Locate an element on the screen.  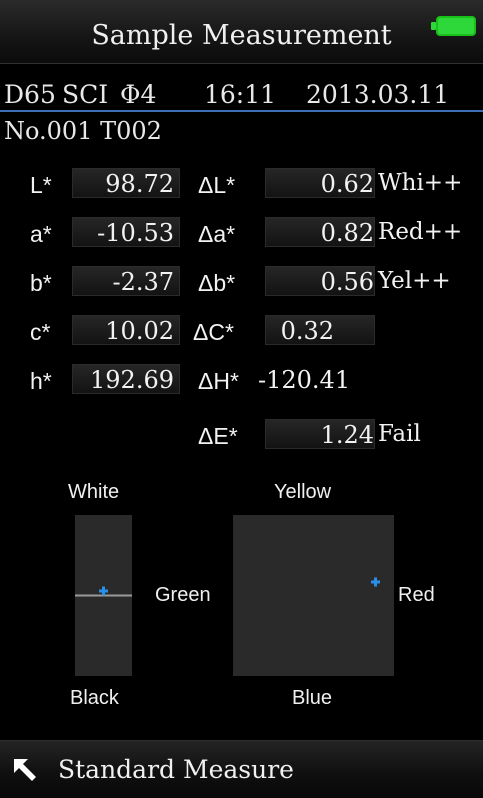
standard-measure-button: Standard Measure is located at coordinates (241, 769).